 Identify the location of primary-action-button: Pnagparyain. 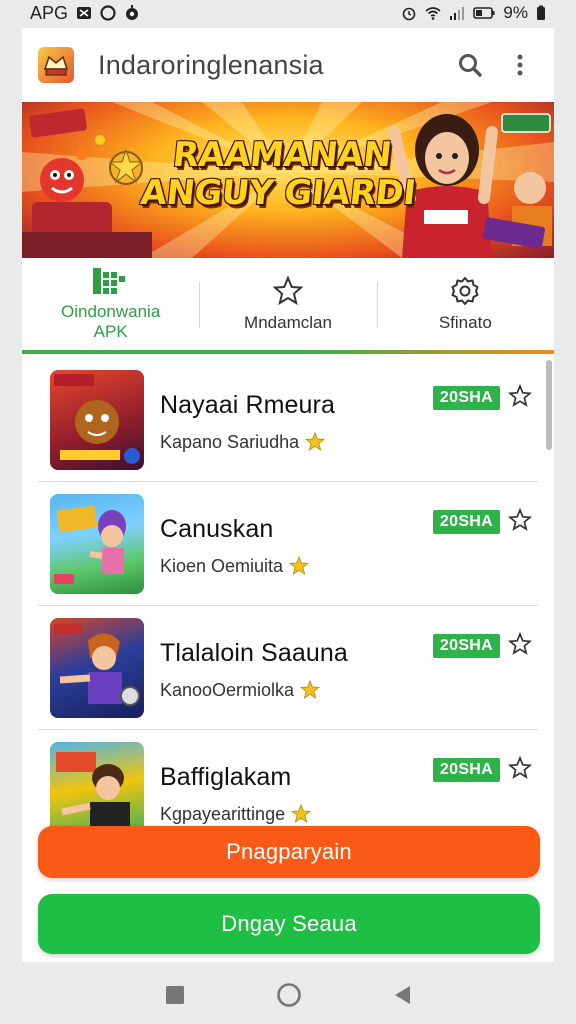
(289, 852).